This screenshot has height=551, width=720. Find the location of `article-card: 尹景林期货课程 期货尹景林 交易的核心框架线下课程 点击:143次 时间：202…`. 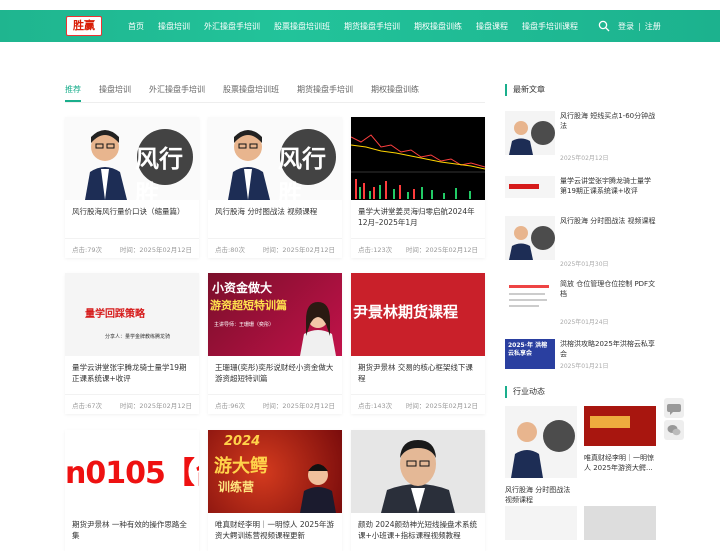

article-card: 尹景林期货课程 期货尹景林 交易的核心框架线下课程 点击:143次 时间：202… is located at coordinates (418, 343).